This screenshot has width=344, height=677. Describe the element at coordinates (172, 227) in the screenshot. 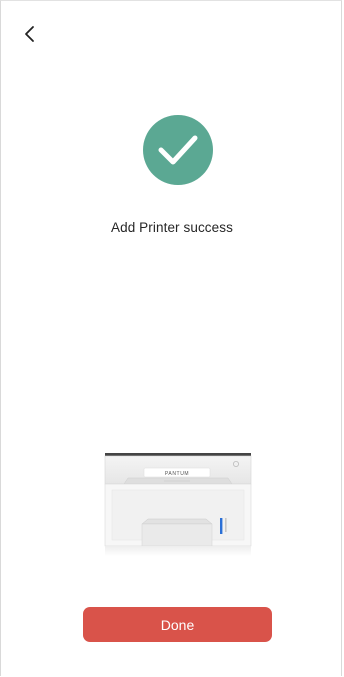

I see `success-message: Add Printer success` at that location.